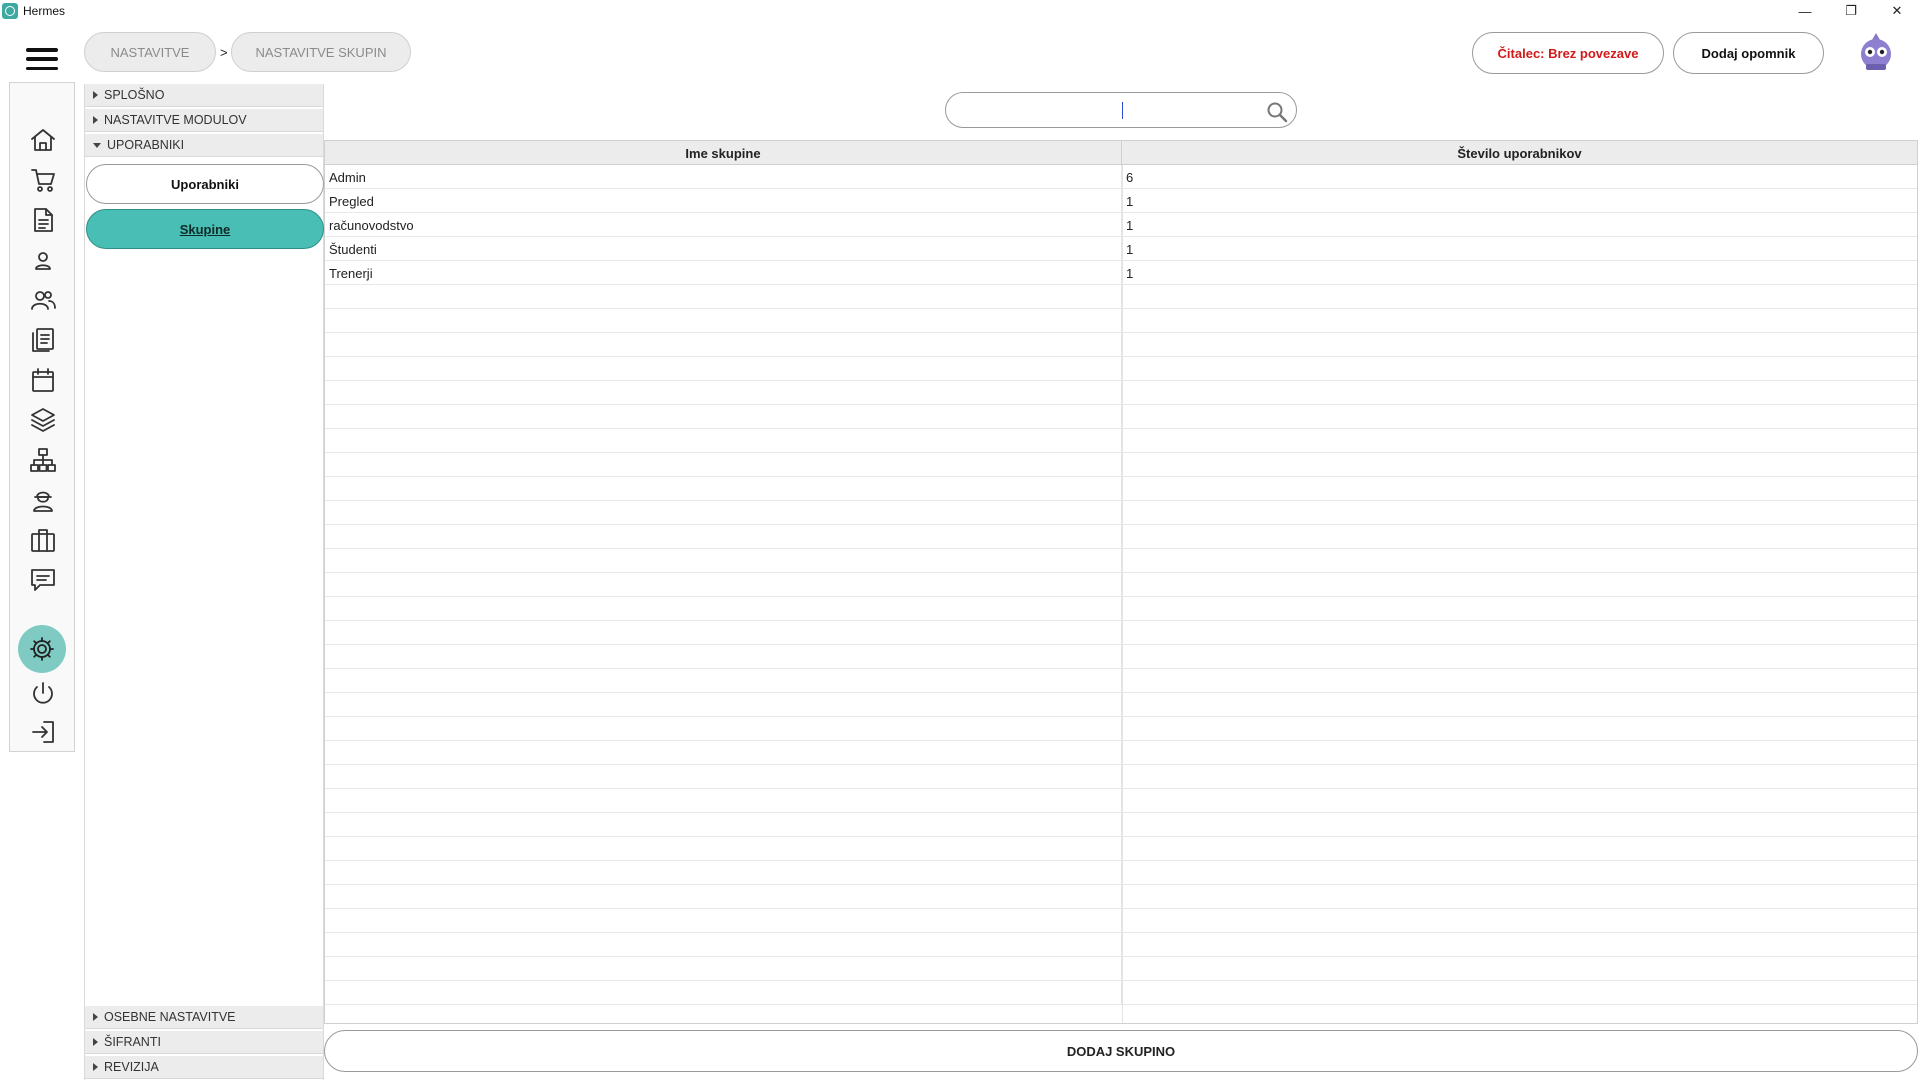 This screenshot has width=1920, height=1080. What do you see at coordinates (43, 180) in the screenshot?
I see `cart-icon` at bounding box center [43, 180].